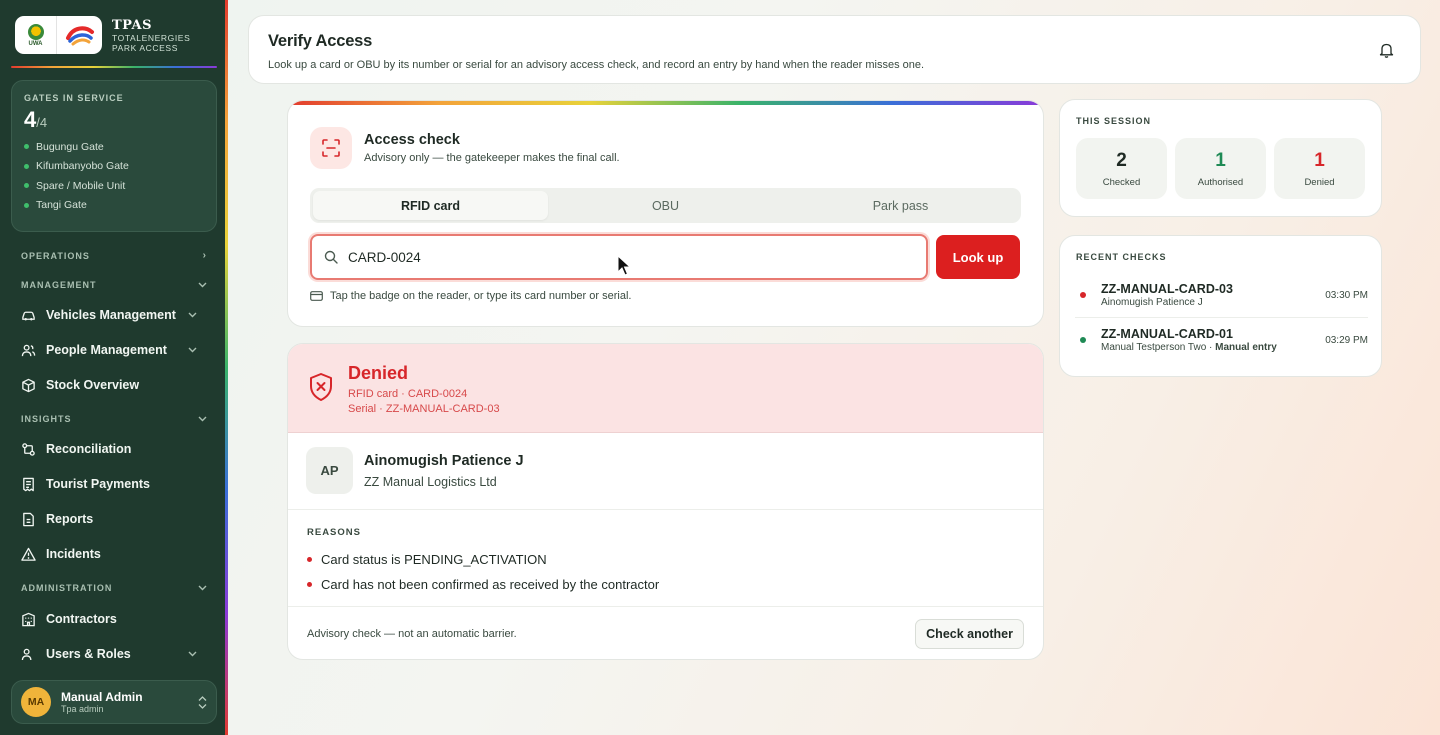 The height and width of the screenshot is (735, 1440). I want to click on recent-check-holder-name: Manual Testperson Two ·, so click(1158, 347).